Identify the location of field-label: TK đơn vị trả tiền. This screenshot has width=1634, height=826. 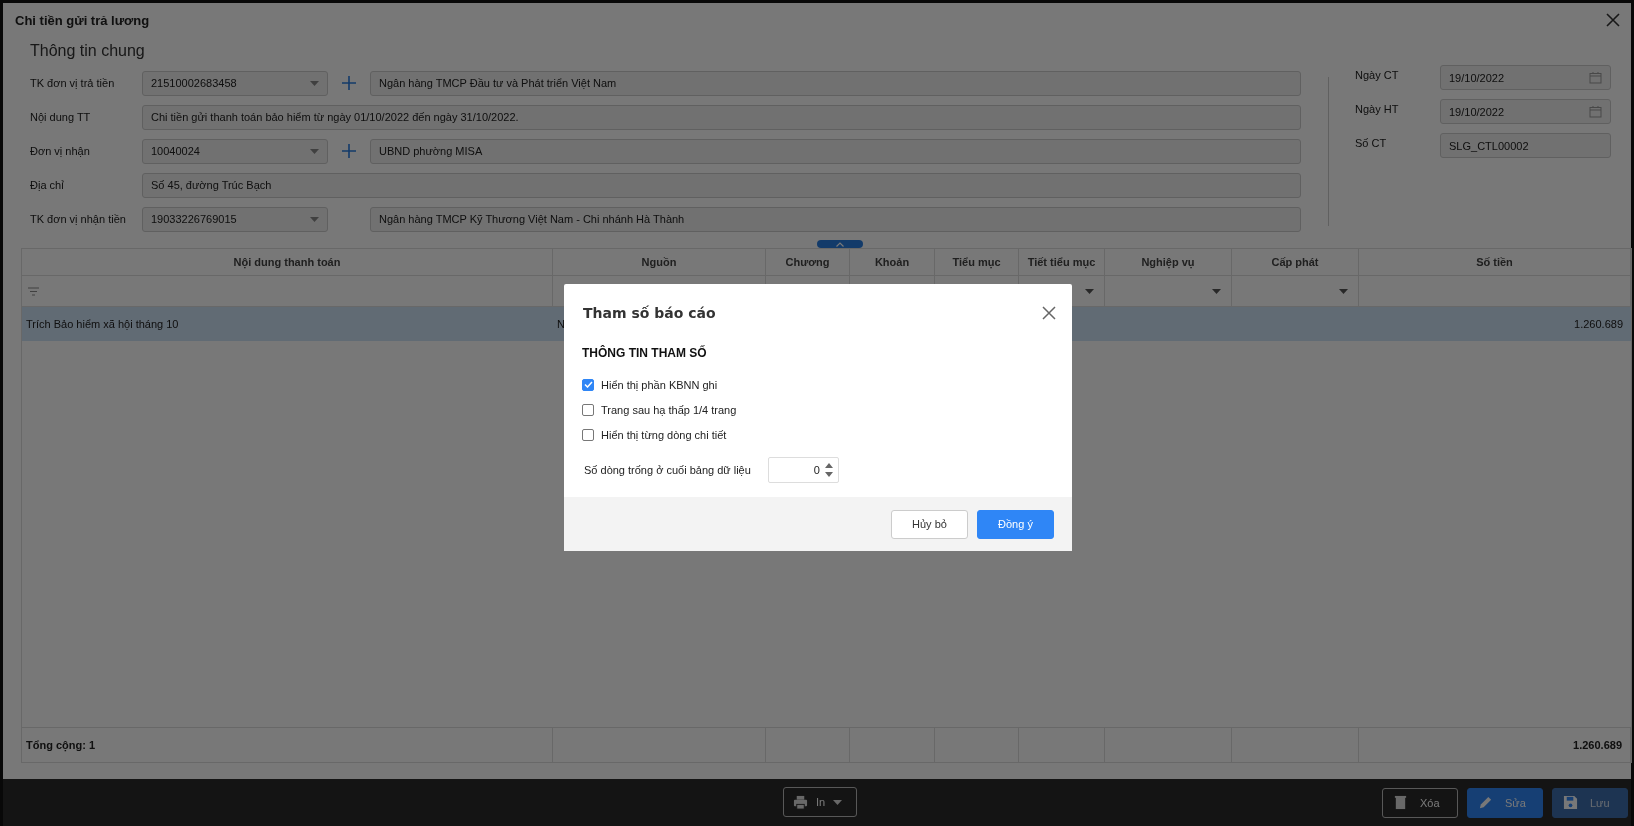
(73, 83).